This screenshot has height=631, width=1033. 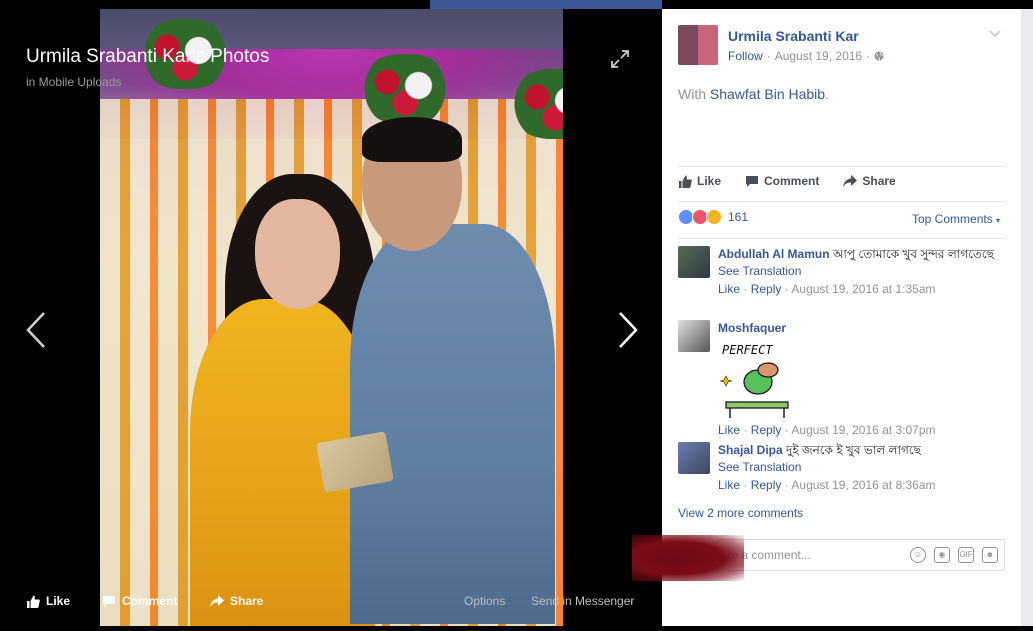 I want to click on post-meta: Follow · August 19, 2016 ·, so click(x=806, y=56).